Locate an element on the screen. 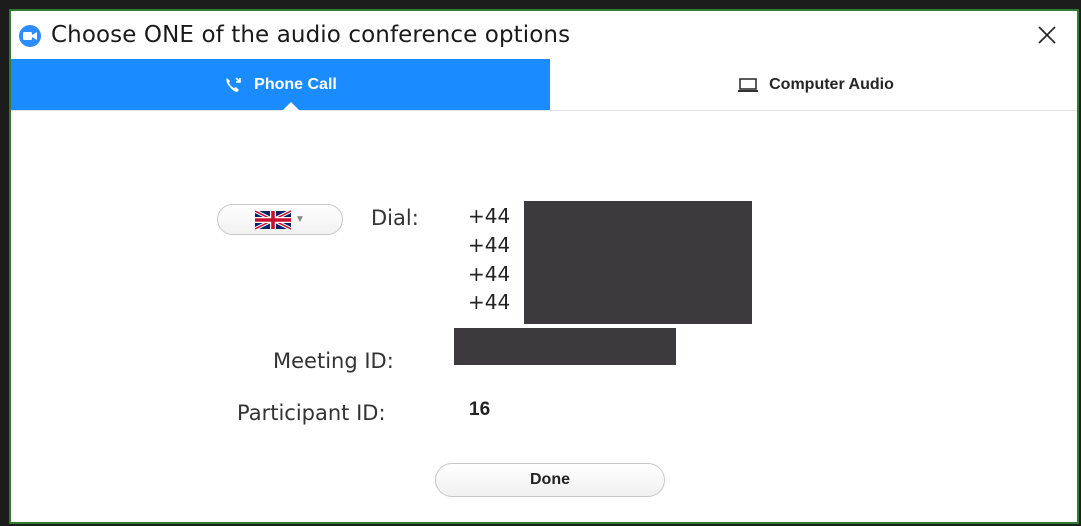 The width and height of the screenshot is (1081, 526). close-button is located at coordinates (1047, 35).